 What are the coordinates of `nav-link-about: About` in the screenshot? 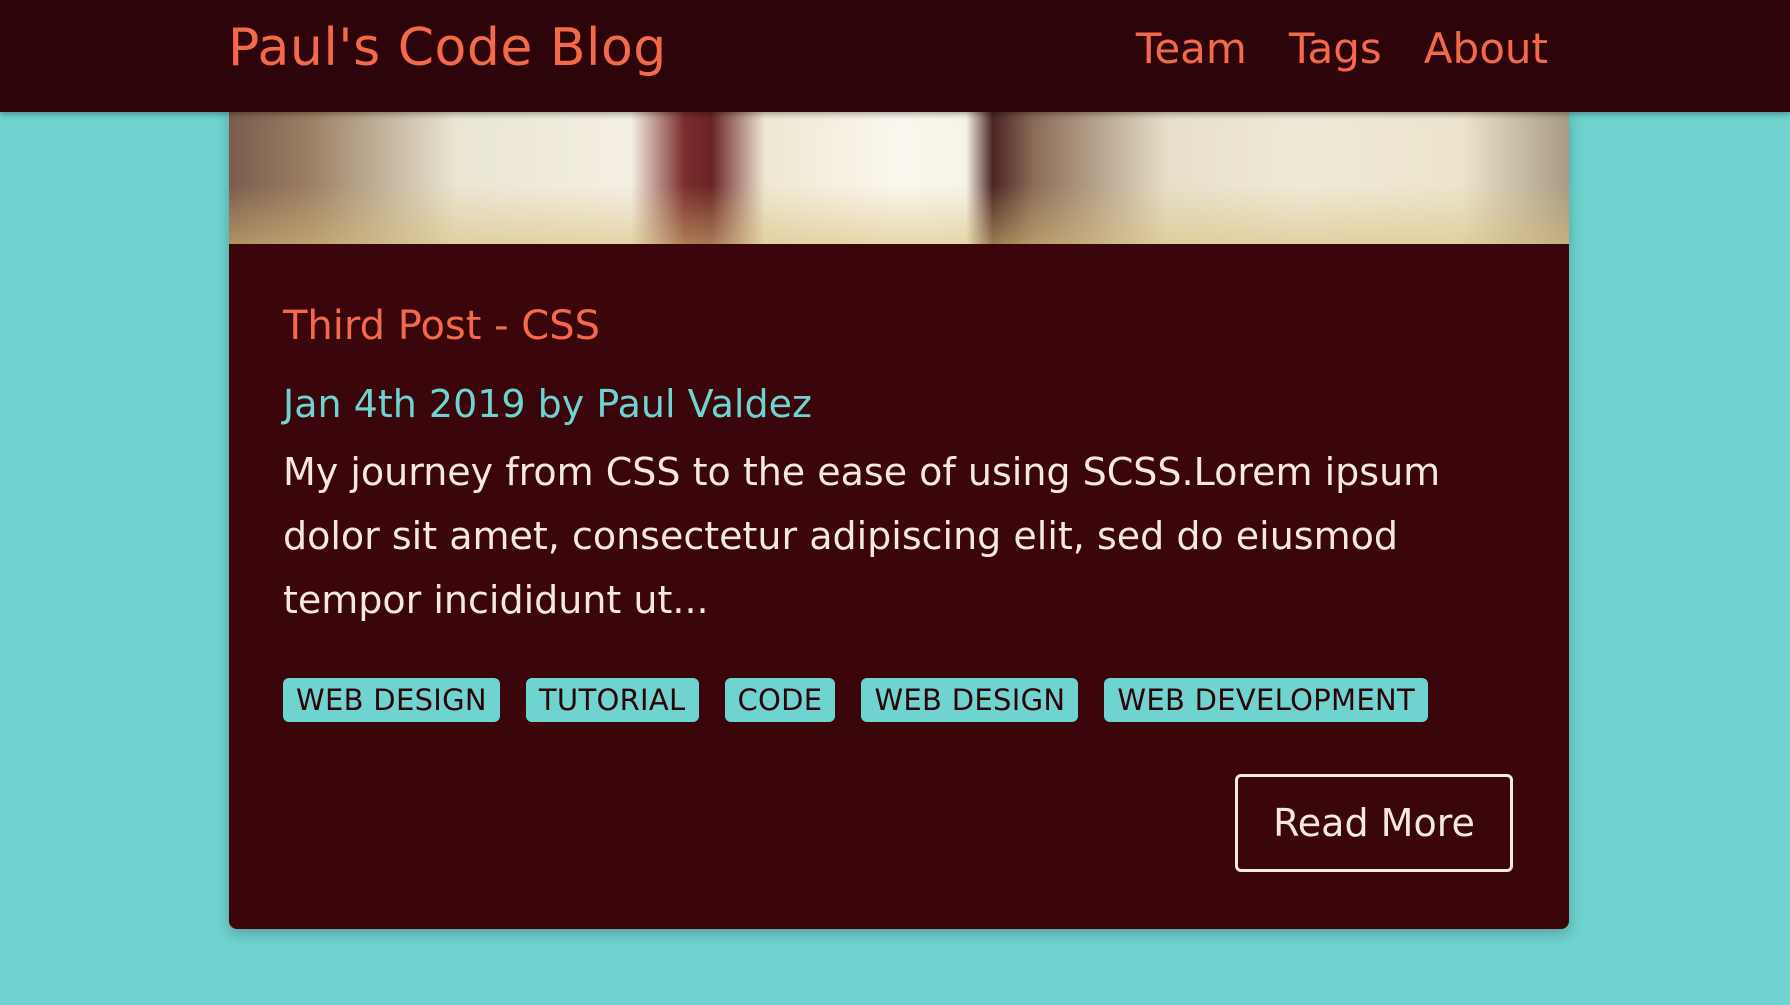 It's located at (1486, 49).